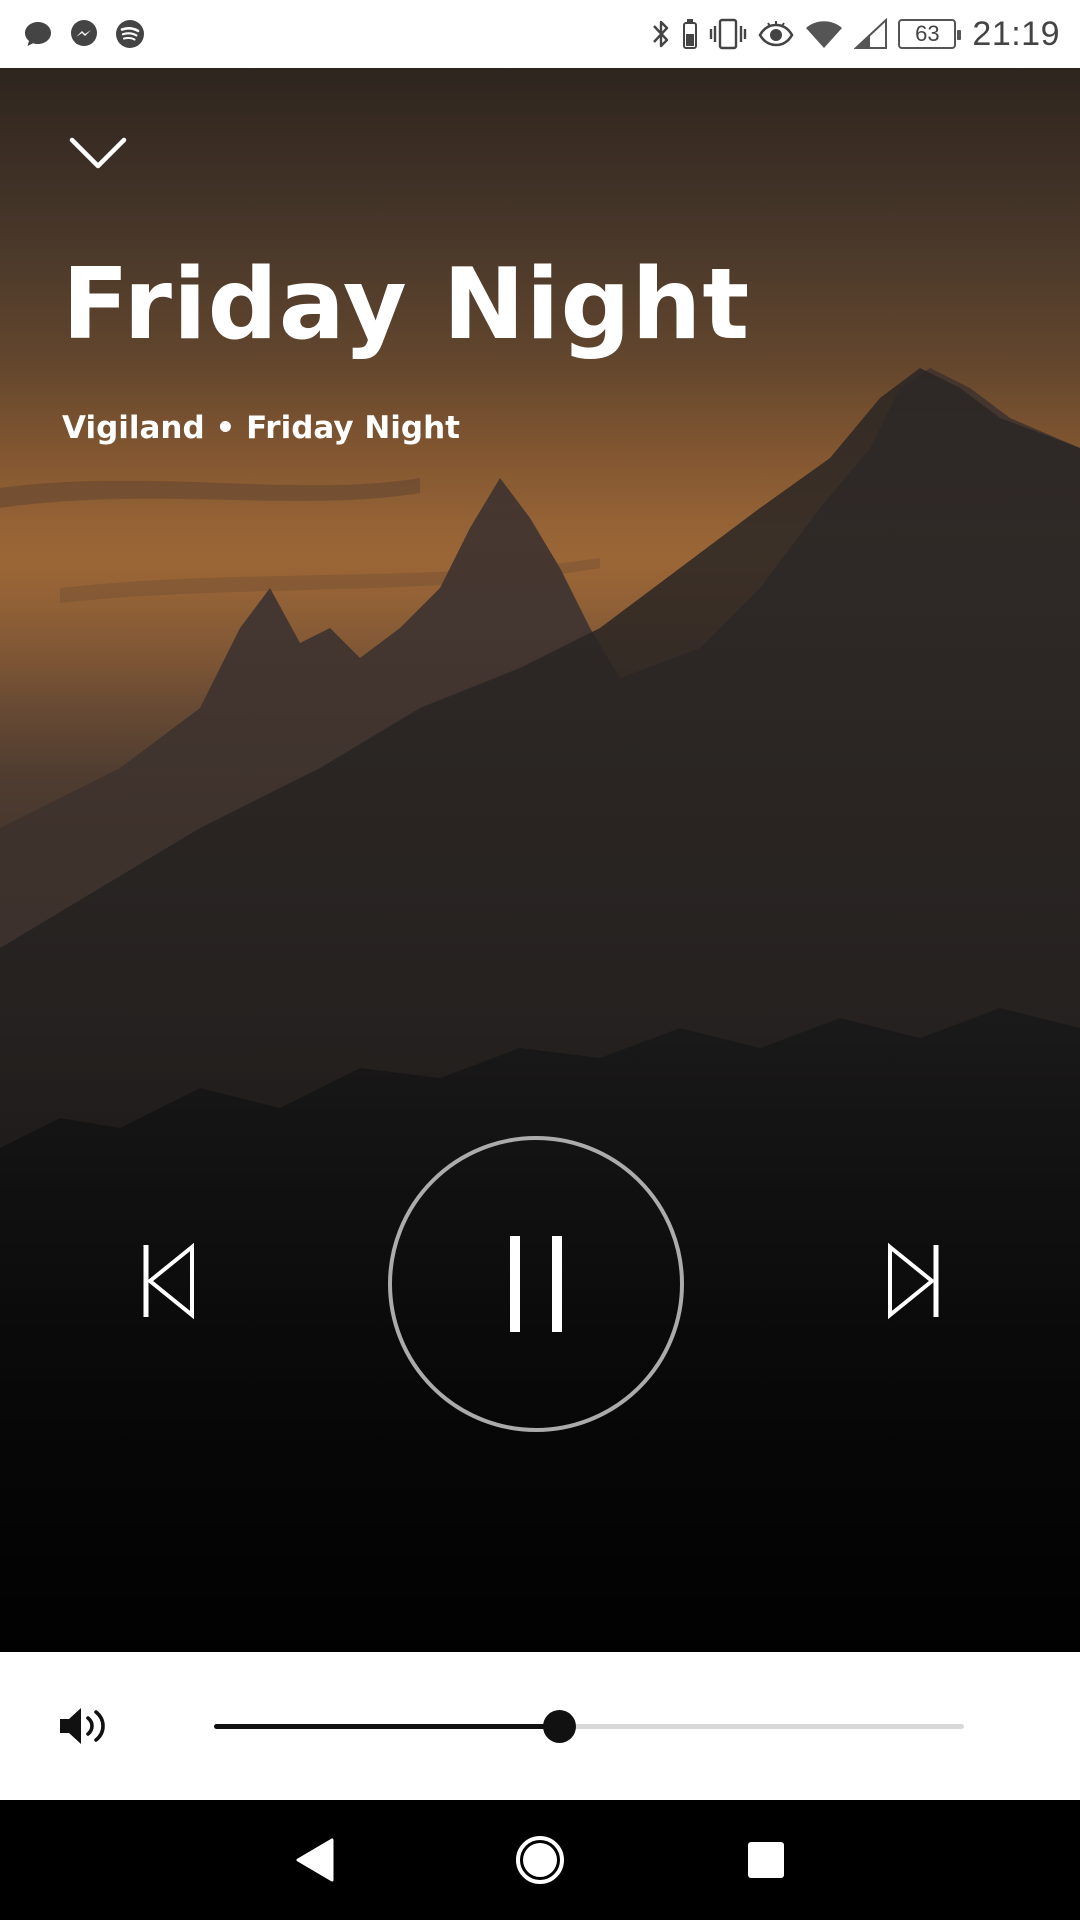 The width and height of the screenshot is (1080, 1920). I want to click on speaker-icon, so click(85, 1726).